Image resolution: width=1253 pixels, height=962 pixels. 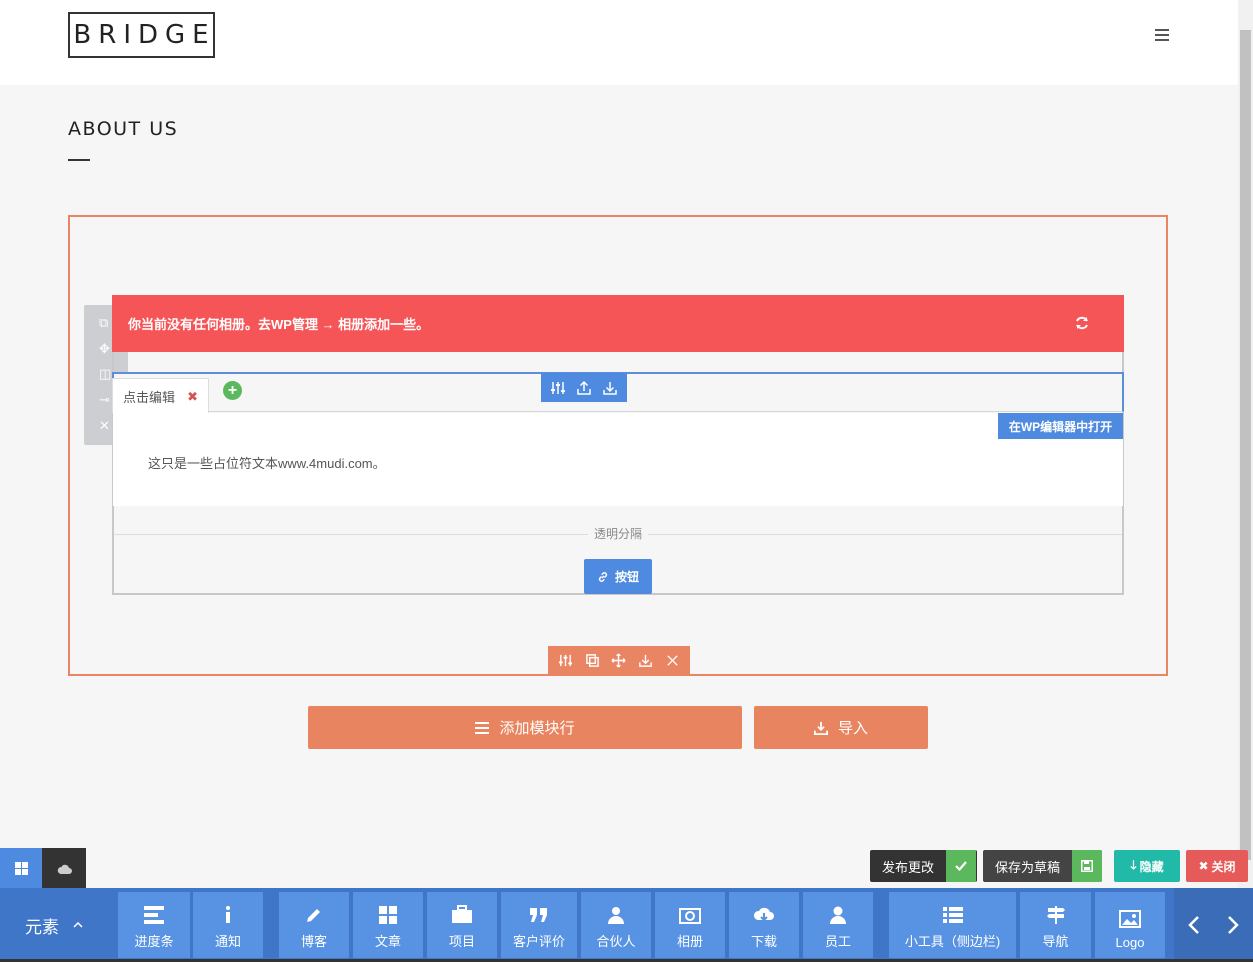 What do you see at coordinates (539, 925) in the screenshot?
I see `element-testimonials: 客户评价` at bounding box center [539, 925].